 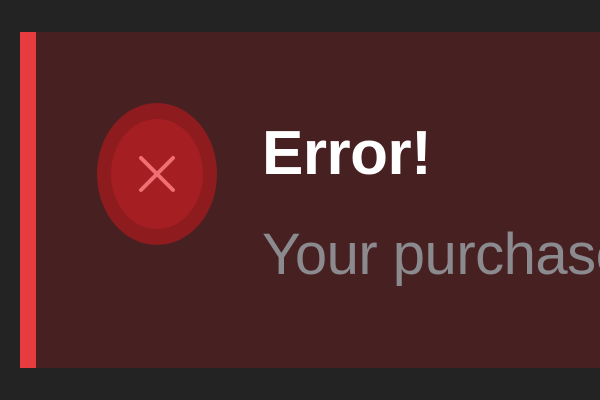 I want to click on error-x-circle-icon, so click(x=157, y=174).